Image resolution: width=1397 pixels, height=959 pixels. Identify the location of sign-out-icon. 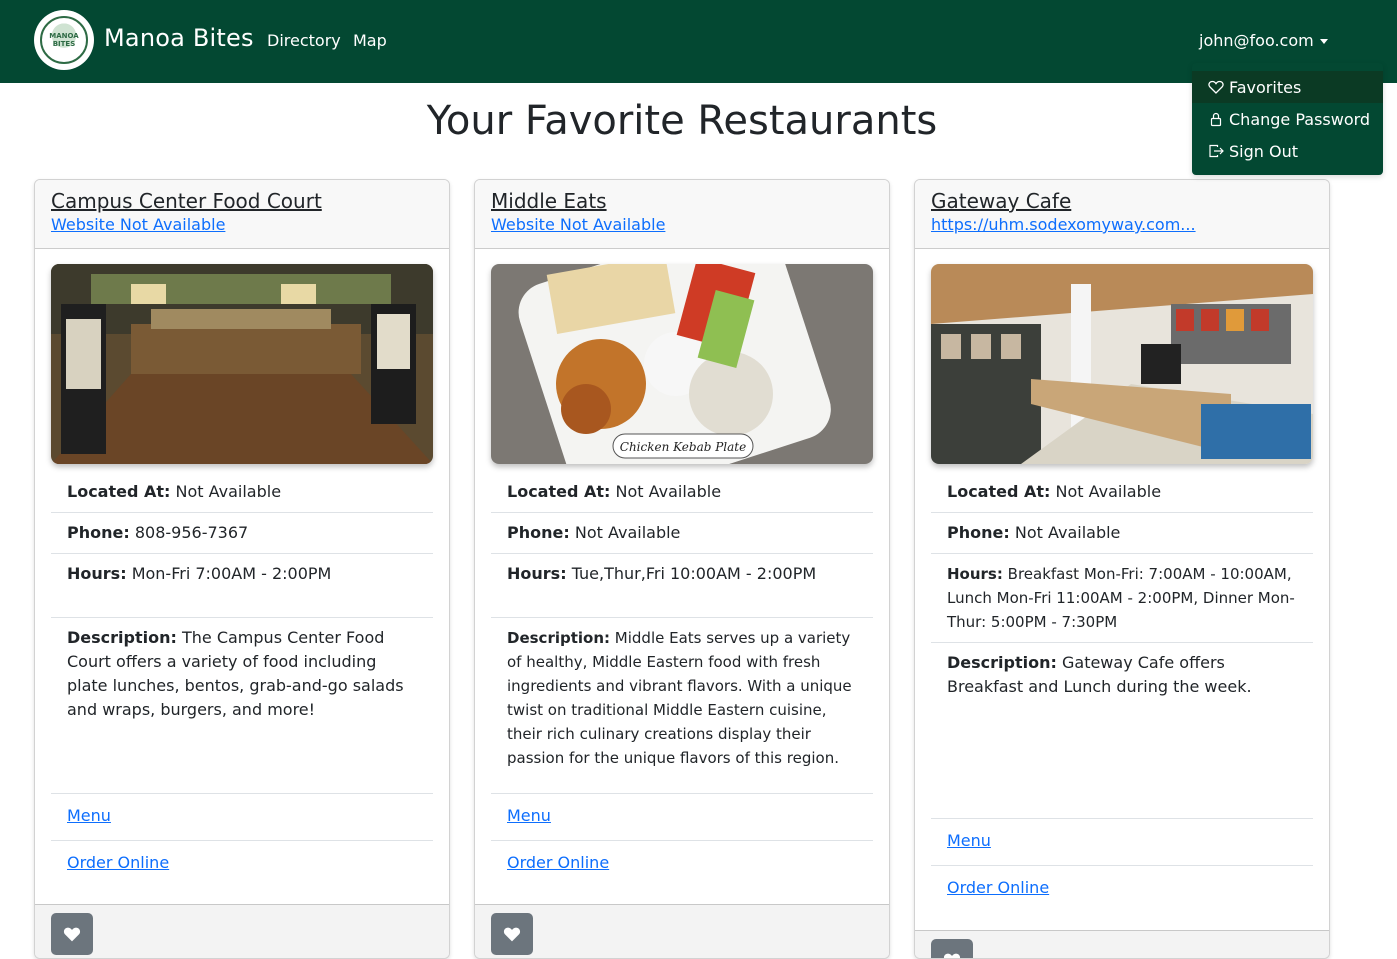
(1216, 151).